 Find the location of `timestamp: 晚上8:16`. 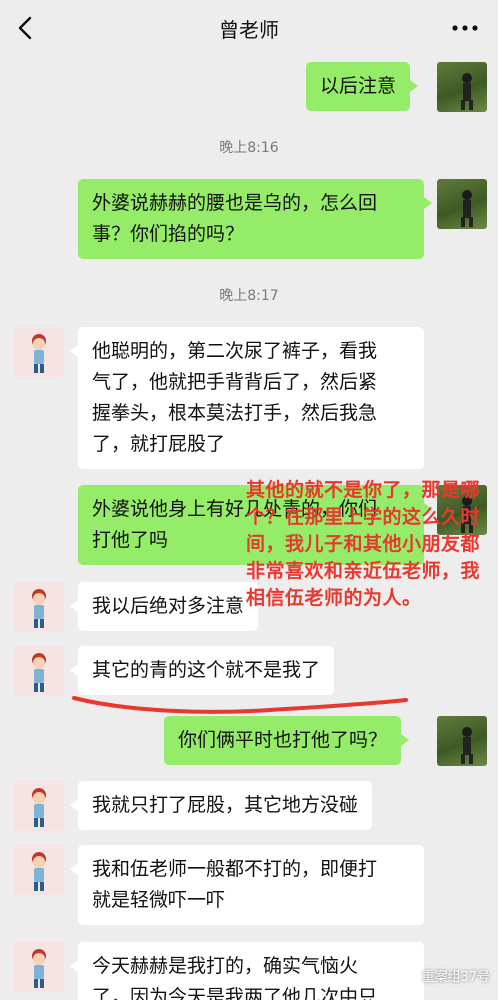

timestamp: 晚上8:16 is located at coordinates (249, 148).